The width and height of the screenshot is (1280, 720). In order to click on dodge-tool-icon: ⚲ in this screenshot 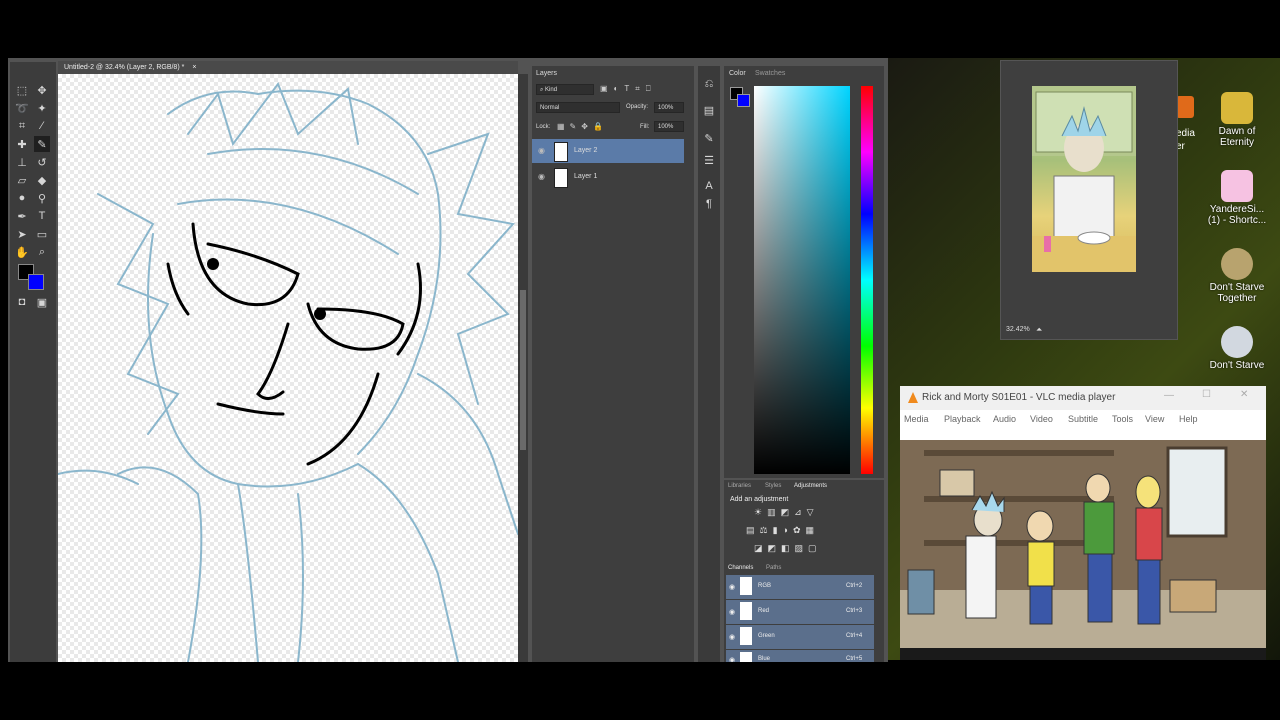, I will do `click(42, 198)`.